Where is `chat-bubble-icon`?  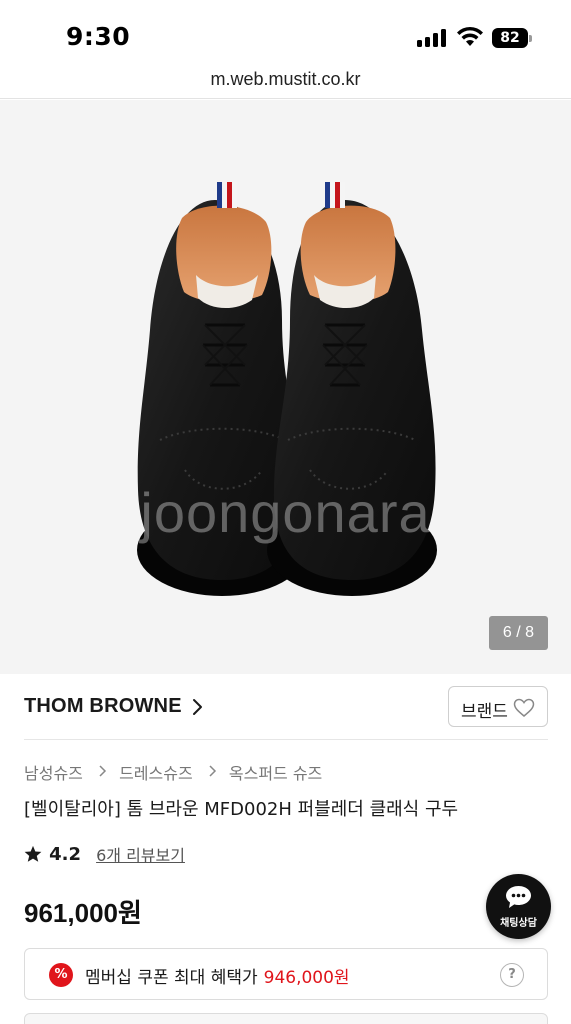
chat-bubble-icon is located at coordinates (518, 897).